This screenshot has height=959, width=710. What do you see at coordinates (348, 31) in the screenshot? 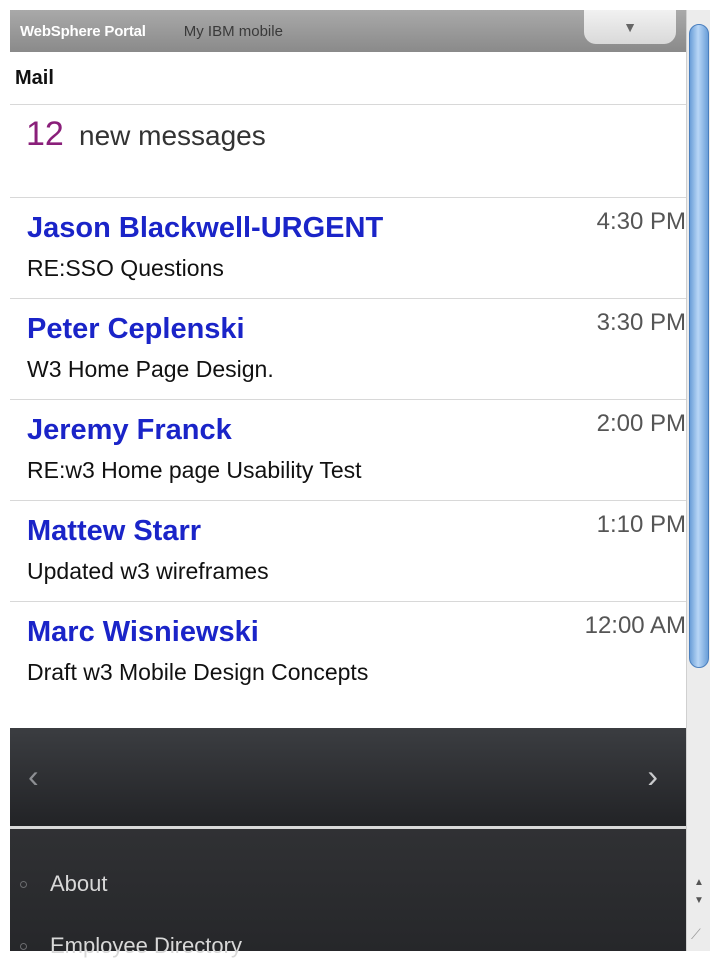
I see `top-bar: WebSphere Portal My IBM mobile ▼` at bounding box center [348, 31].